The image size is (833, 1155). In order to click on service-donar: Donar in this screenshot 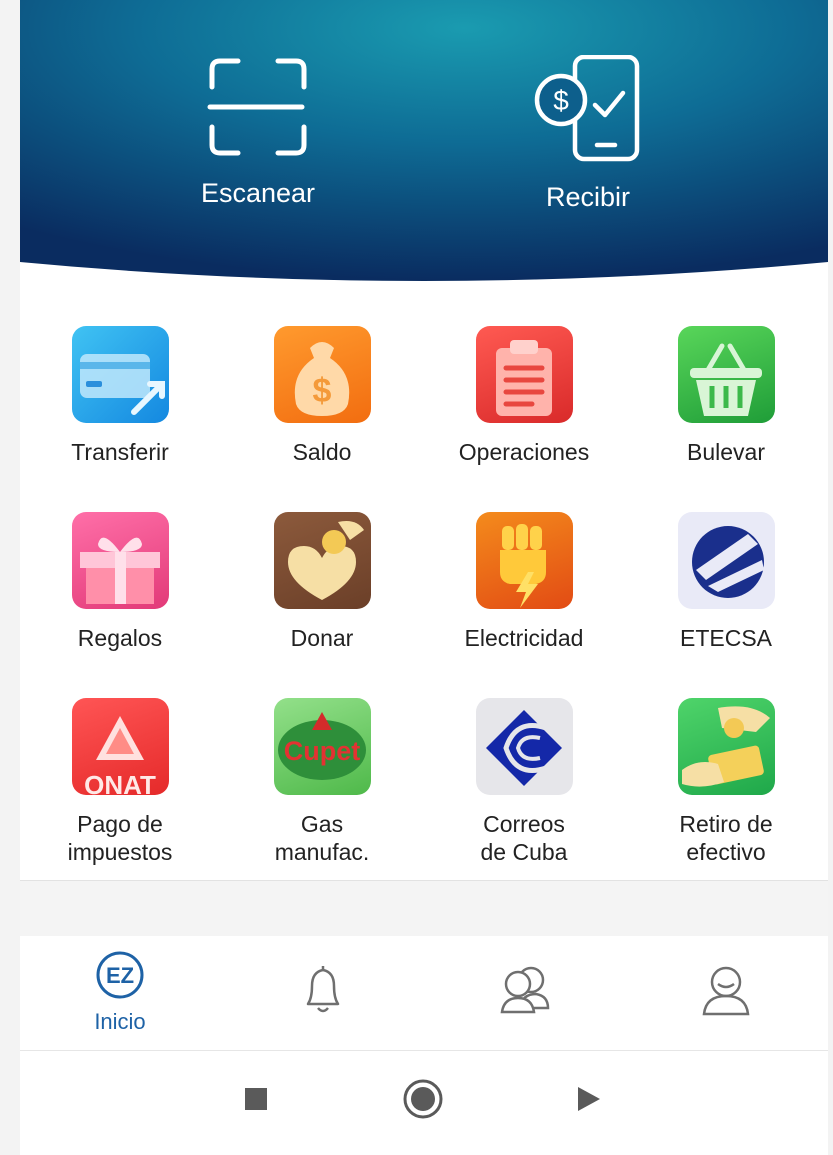, I will do `click(322, 582)`.